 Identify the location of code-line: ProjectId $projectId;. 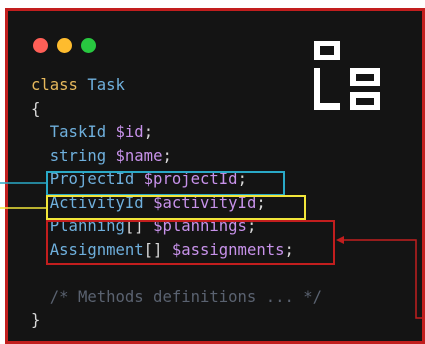
(176, 180).